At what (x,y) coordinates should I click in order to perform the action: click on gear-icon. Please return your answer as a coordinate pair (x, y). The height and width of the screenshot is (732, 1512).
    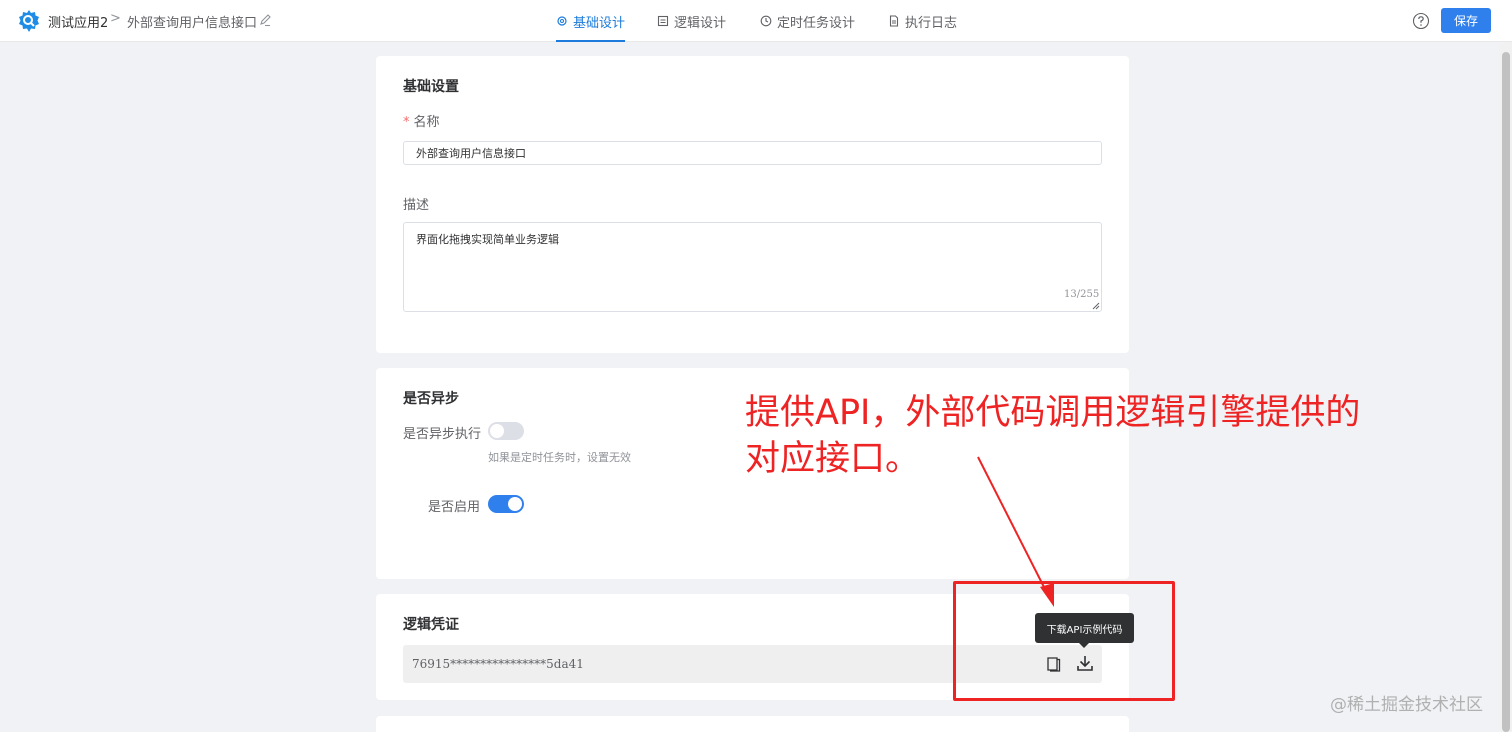
    Looking at the image, I should click on (562, 21).